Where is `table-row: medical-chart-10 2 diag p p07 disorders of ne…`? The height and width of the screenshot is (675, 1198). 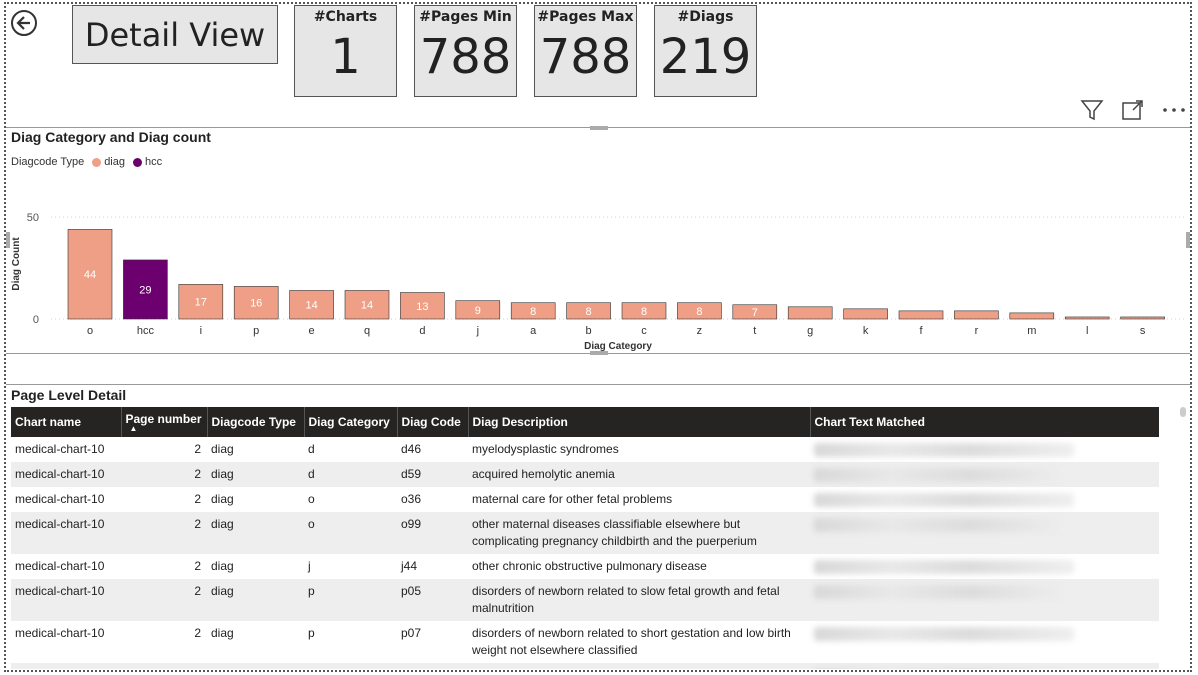
table-row: medical-chart-10 2 diag p p07 disorders of ne… is located at coordinates (585, 642).